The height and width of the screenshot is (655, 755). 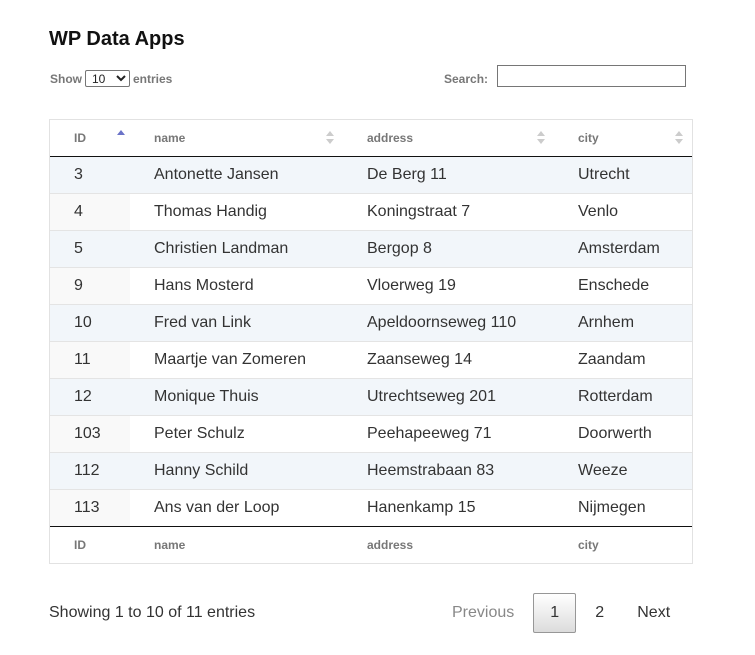 What do you see at coordinates (448, 286) in the screenshot?
I see `cell-address: Vloerweg 19` at bounding box center [448, 286].